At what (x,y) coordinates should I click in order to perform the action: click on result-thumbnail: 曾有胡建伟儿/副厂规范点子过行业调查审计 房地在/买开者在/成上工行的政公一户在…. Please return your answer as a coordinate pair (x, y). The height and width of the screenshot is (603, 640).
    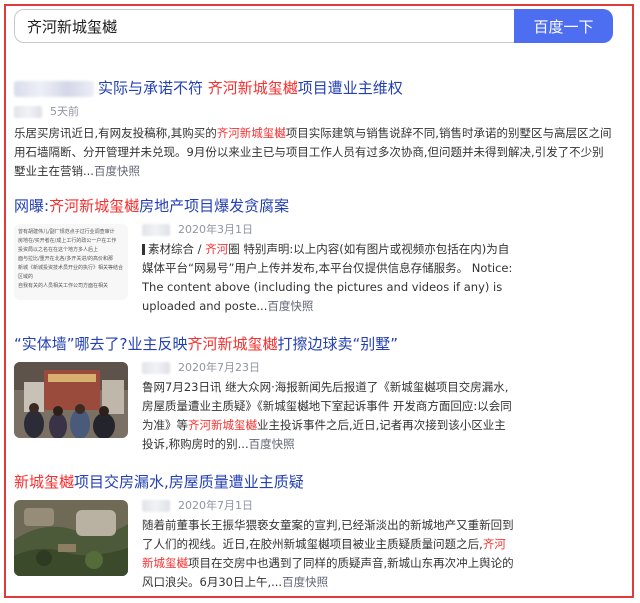
    Looking at the image, I should click on (71, 262).